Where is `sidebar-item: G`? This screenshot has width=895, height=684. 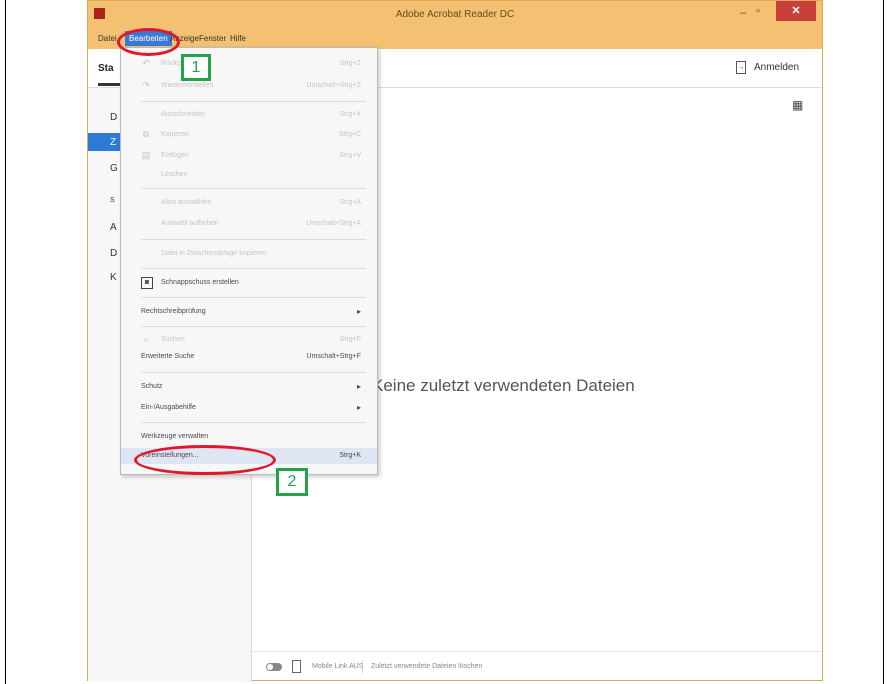 sidebar-item: G is located at coordinates (114, 168).